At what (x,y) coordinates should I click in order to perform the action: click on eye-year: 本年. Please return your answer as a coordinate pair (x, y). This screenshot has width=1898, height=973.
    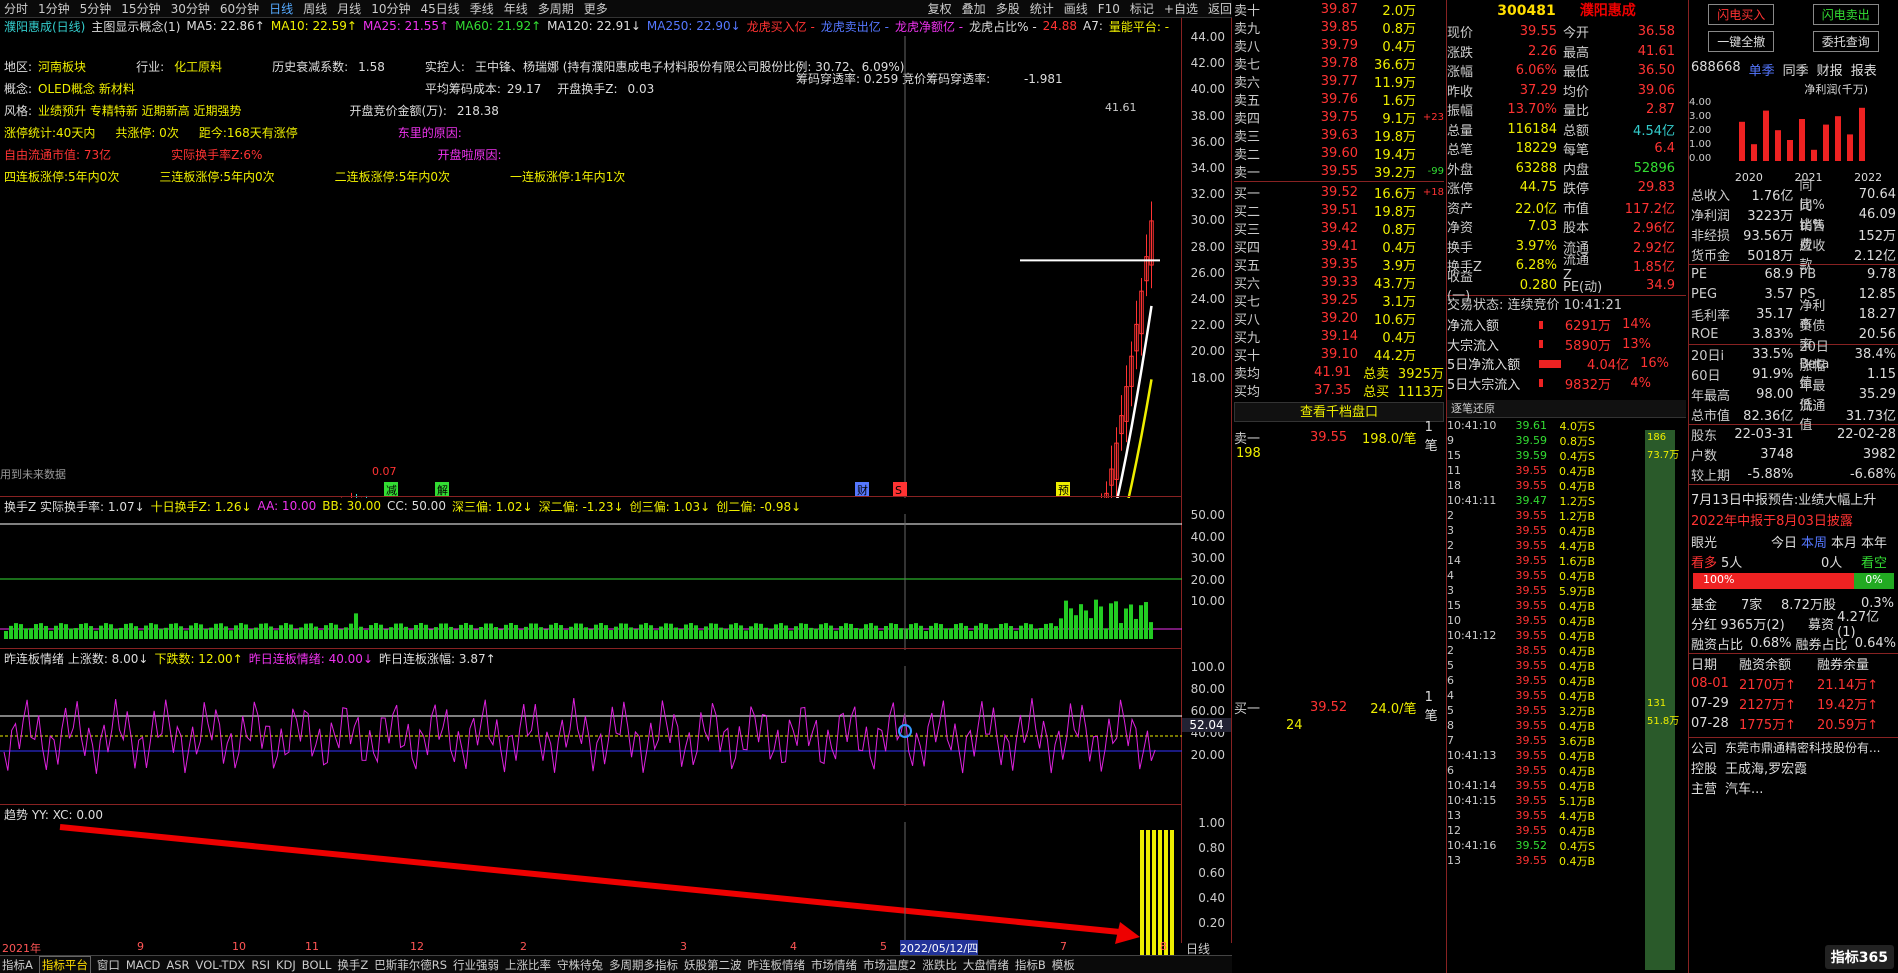
    Looking at the image, I should click on (1874, 541).